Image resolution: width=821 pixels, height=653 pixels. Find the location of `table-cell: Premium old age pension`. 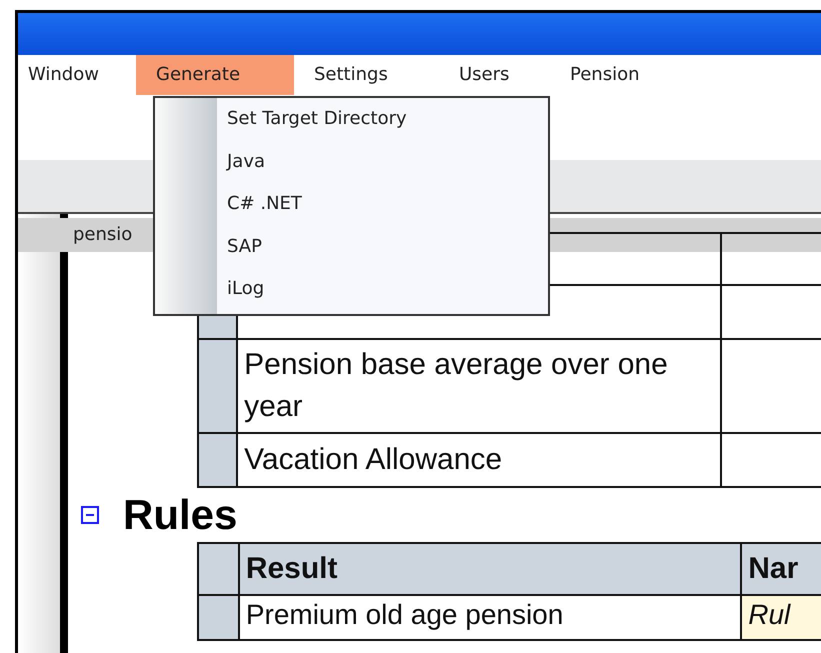

table-cell: Premium old age pension is located at coordinates (490, 617).